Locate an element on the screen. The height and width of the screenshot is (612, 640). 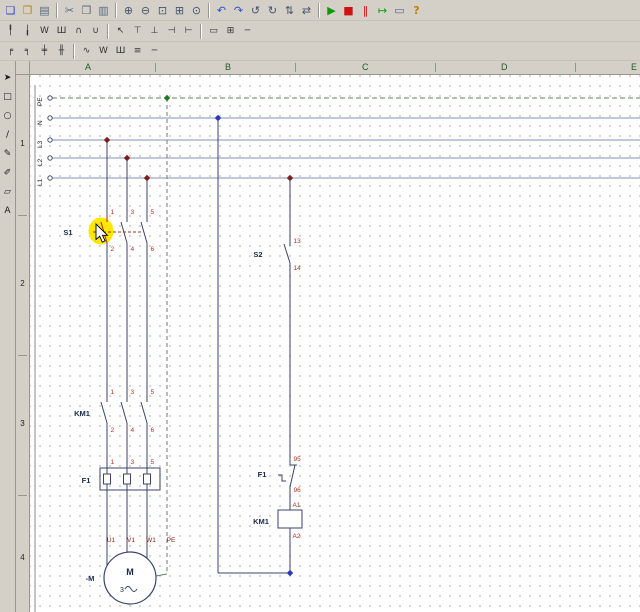
column-label-b: B is located at coordinates (228, 67).